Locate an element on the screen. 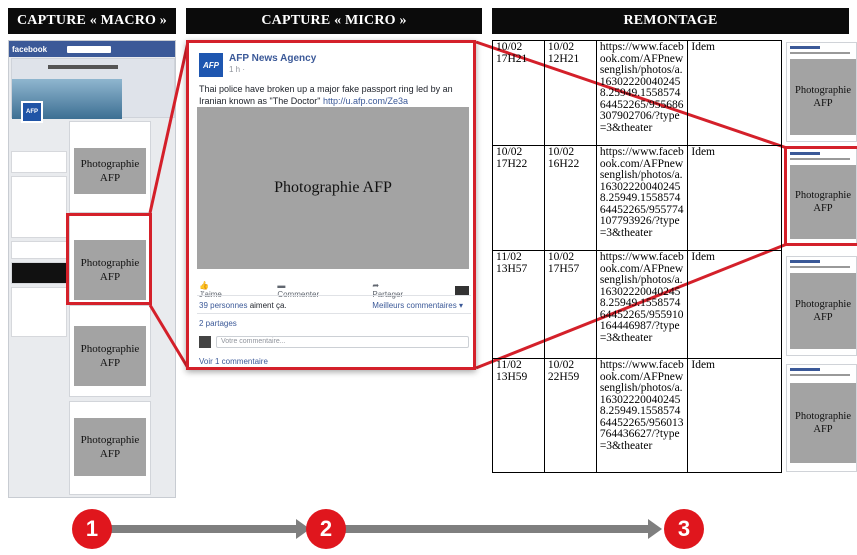 Image resolution: width=857 pixels, height=555 pixels. viewer-avatar-icon is located at coordinates (462, 290).